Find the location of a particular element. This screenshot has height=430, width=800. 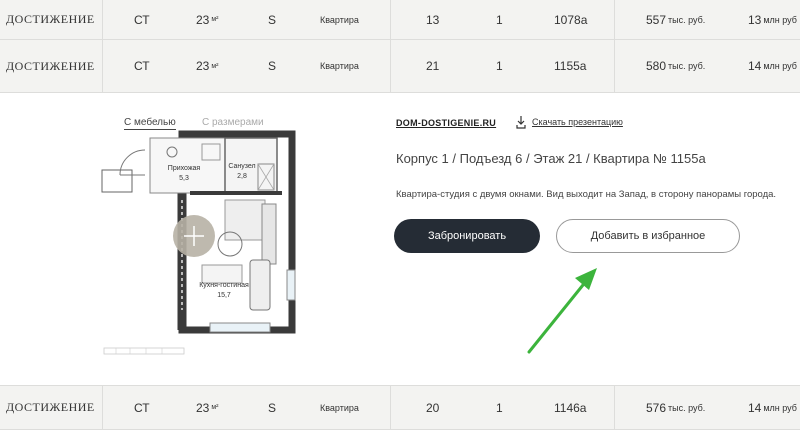

floor: 20 is located at coordinates (433, 407).